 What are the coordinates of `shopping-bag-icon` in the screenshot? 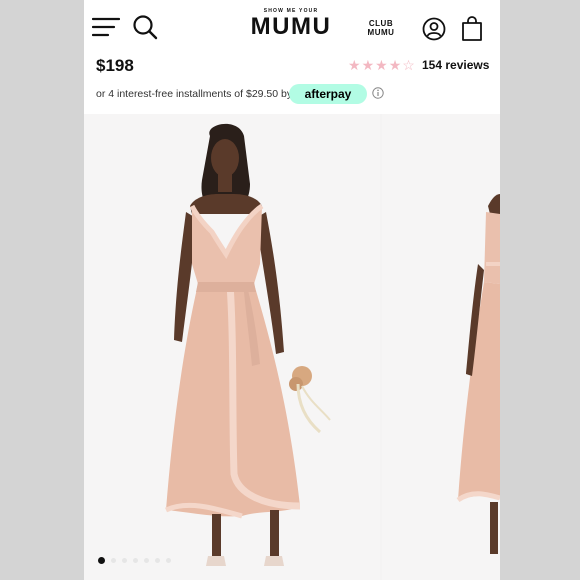 It's located at (472, 29).